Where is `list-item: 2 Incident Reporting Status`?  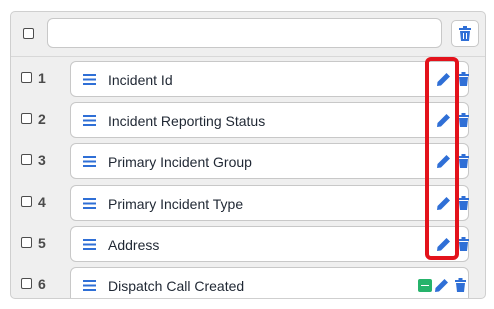 list-item: 2 Incident Reporting Status is located at coordinates (248, 120).